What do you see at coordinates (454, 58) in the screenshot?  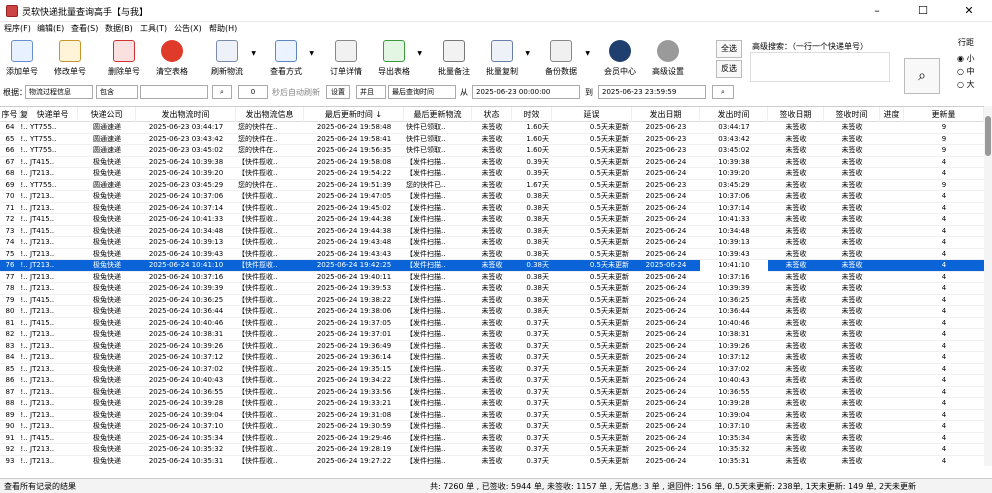 I see `batch-note-button: 批量备注` at bounding box center [454, 58].